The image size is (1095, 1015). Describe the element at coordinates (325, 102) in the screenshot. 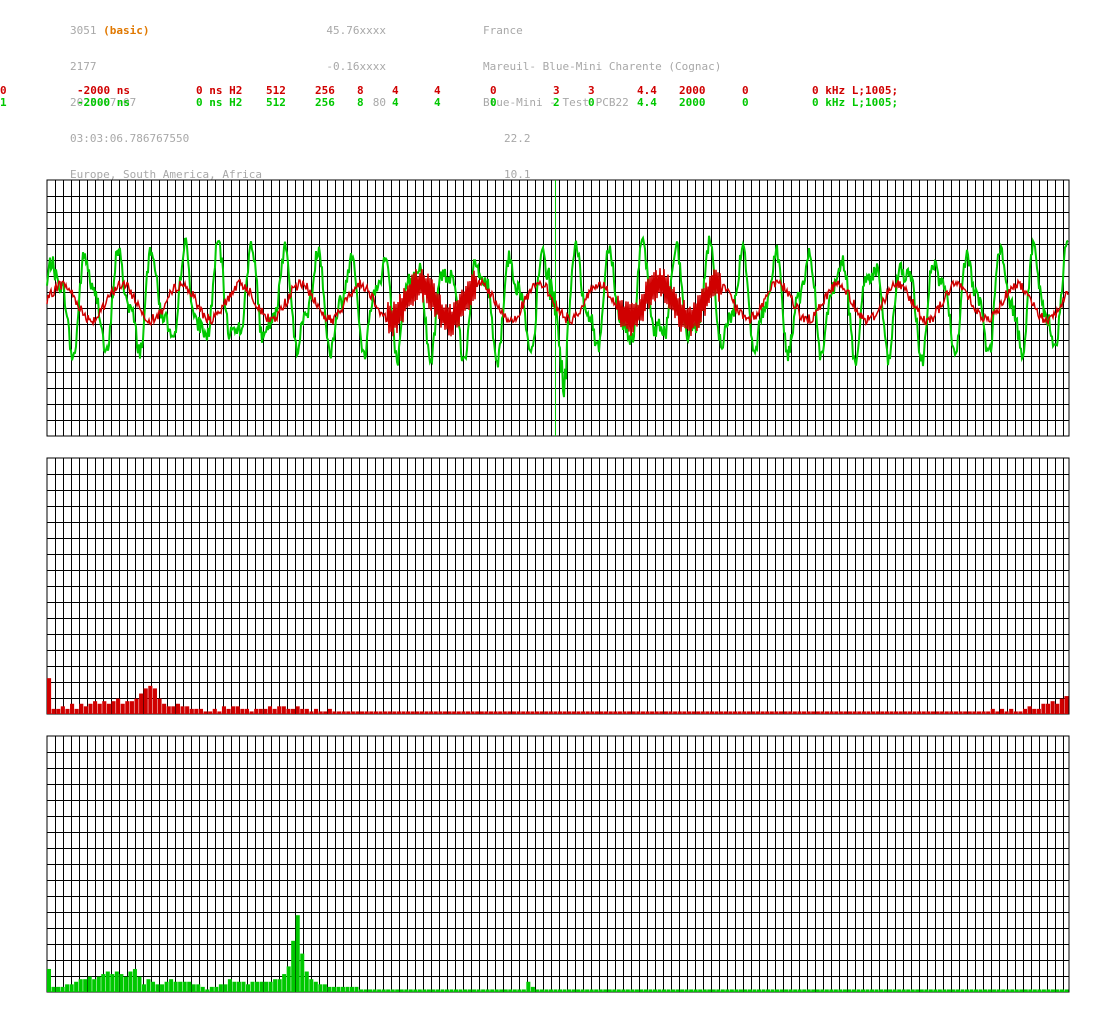

I see `channel-1-field-4: 256` at that location.